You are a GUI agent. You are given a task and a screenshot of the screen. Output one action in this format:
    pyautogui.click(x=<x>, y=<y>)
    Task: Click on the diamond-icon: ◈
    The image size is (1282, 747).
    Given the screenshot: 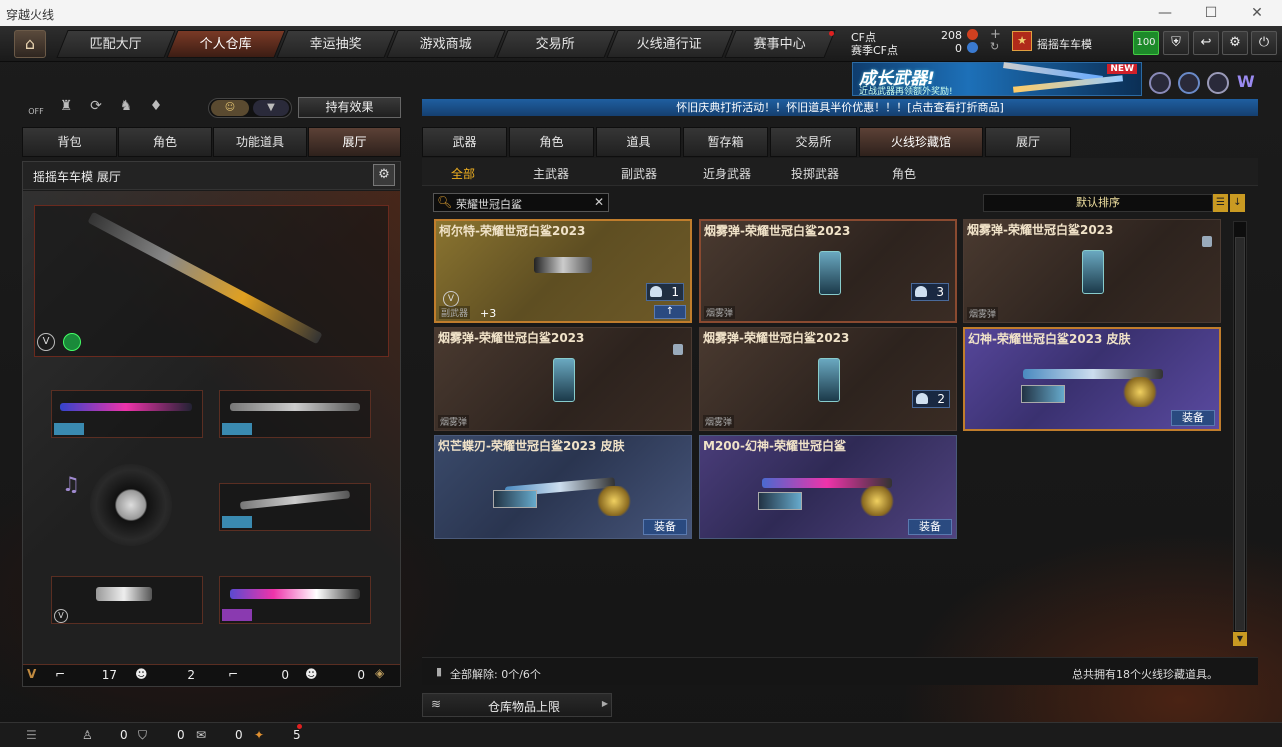 What is the action you would take?
    pyautogui.click(x=380, y=673)
    